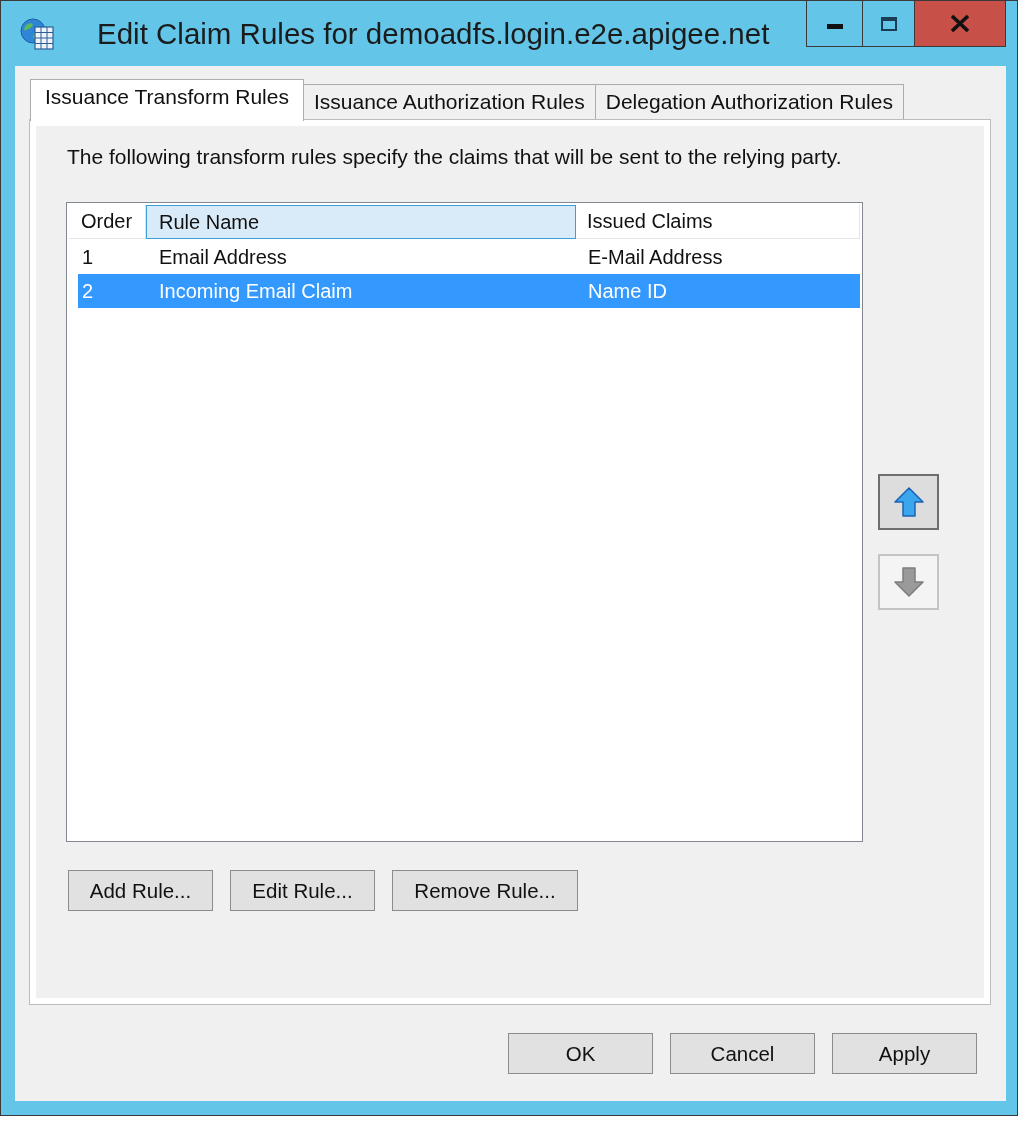  Describe the element at coordinates (580, 1053) in the screenshot. I see `ok-button: OK` at that location.